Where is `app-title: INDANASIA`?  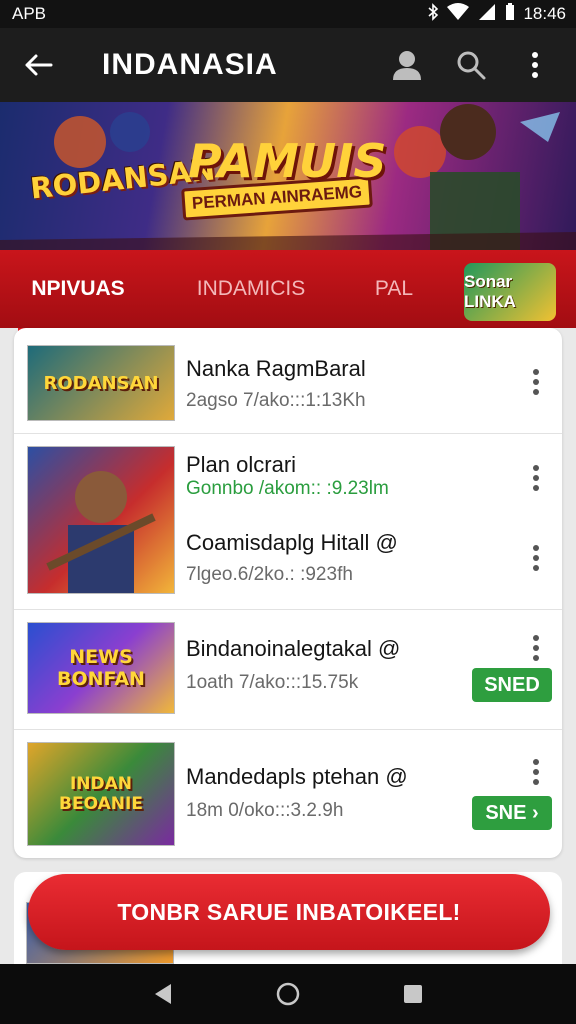
app-title: INDANASIA is located at coordinates (190, 64).